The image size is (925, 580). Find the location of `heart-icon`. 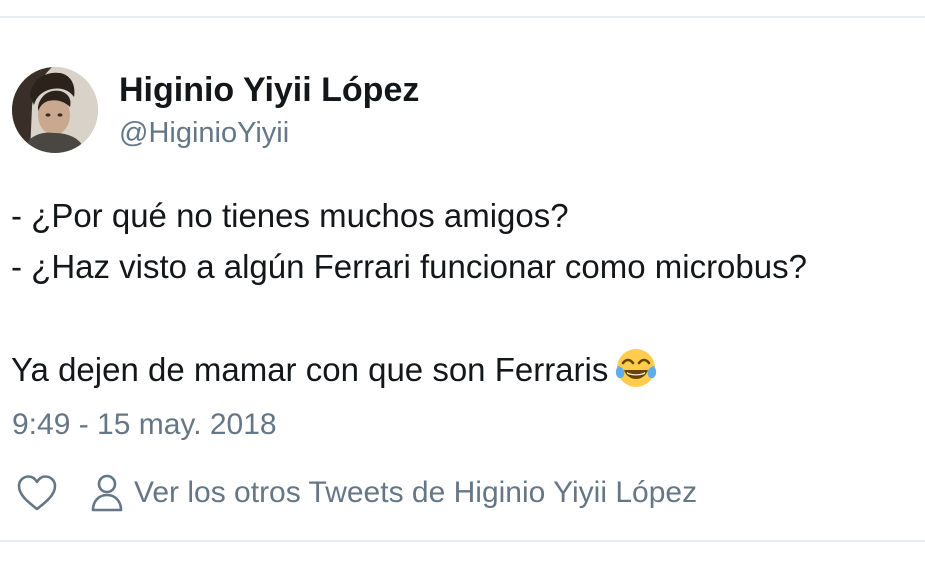

heart-icon is located at coordinates (37, 493).